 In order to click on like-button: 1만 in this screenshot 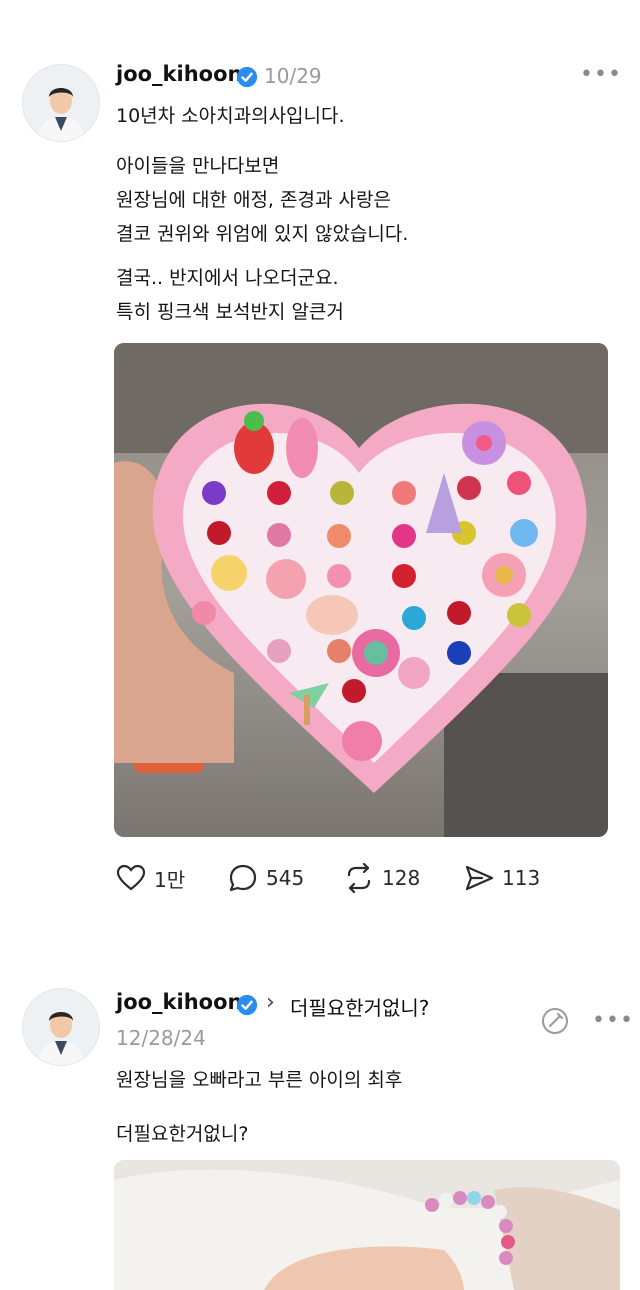, I will do `click(149, 878)`.